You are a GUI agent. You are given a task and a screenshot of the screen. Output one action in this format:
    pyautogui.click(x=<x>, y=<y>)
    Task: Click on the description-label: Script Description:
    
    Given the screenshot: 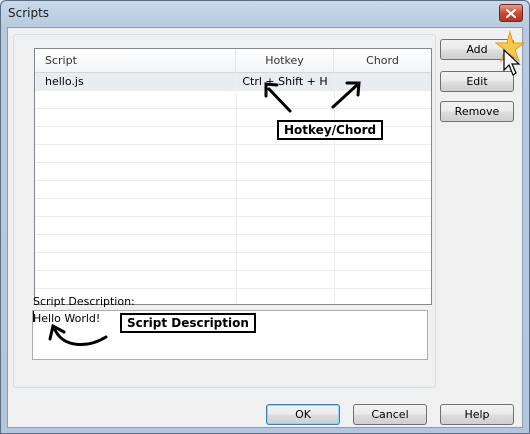 What is the action you would take?
    pyautogui.click(x=84, y=301)
    